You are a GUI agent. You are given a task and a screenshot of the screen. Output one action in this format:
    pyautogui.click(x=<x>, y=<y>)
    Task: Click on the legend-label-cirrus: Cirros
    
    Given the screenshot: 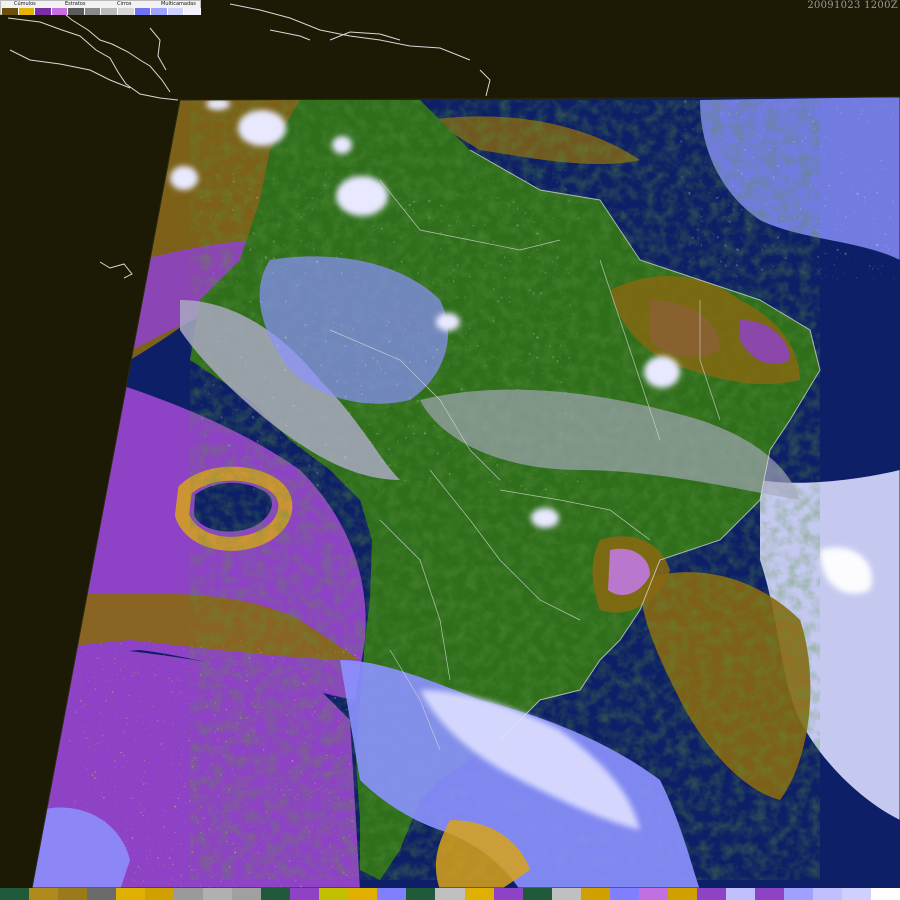 What is the action you would take?
    pyautogui.click(x=124, y=4)
    